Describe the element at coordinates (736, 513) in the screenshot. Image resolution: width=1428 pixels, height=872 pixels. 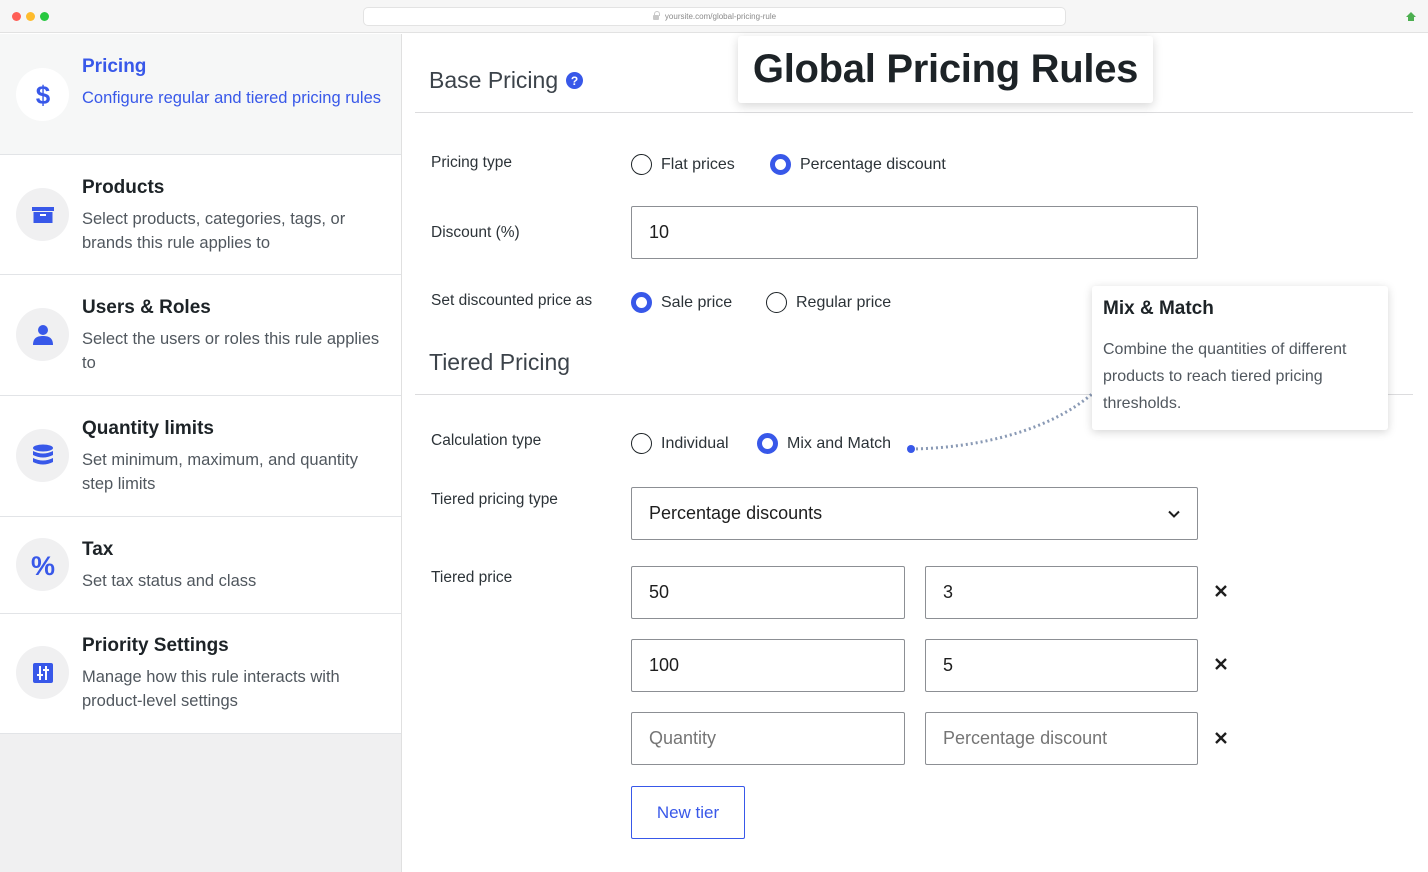
I see `select-value: Percentage discounts` at that location.